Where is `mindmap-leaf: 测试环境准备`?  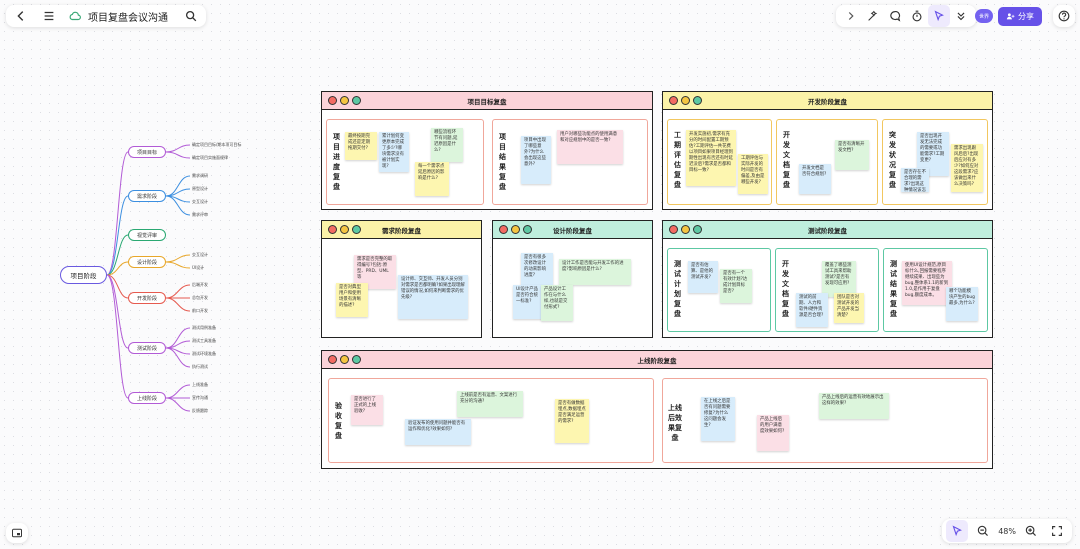 mindmap-leaf: 测试环境准备 is located at coordinates (204, 354).